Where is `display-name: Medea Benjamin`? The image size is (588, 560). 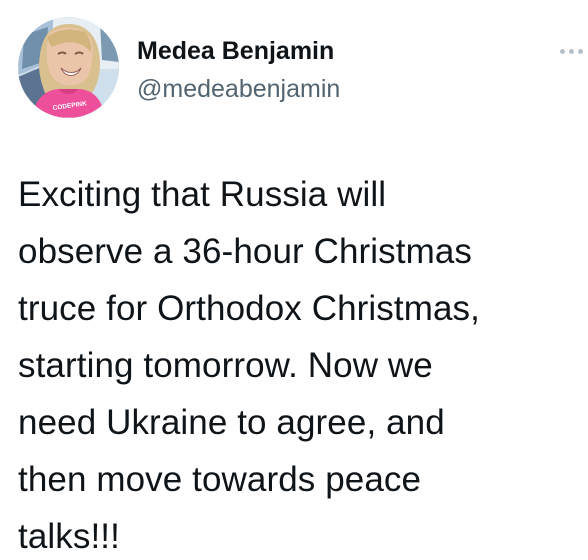 display-name: Medea Benjamin is located at coordinates (235, 51).